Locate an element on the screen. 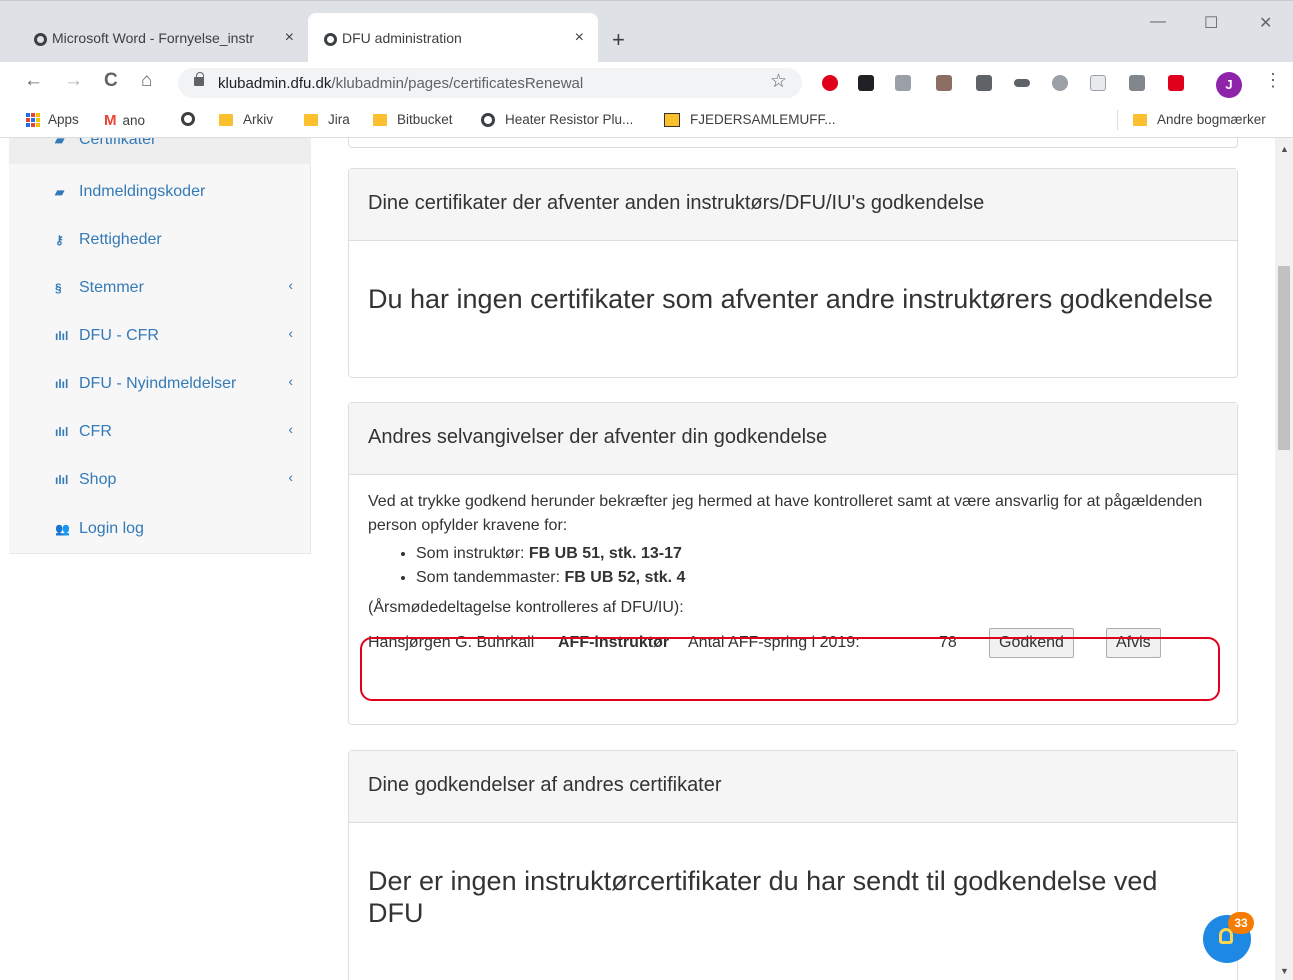  browser-menu-icon: ⋮ is located at coordinates (1273, 80).